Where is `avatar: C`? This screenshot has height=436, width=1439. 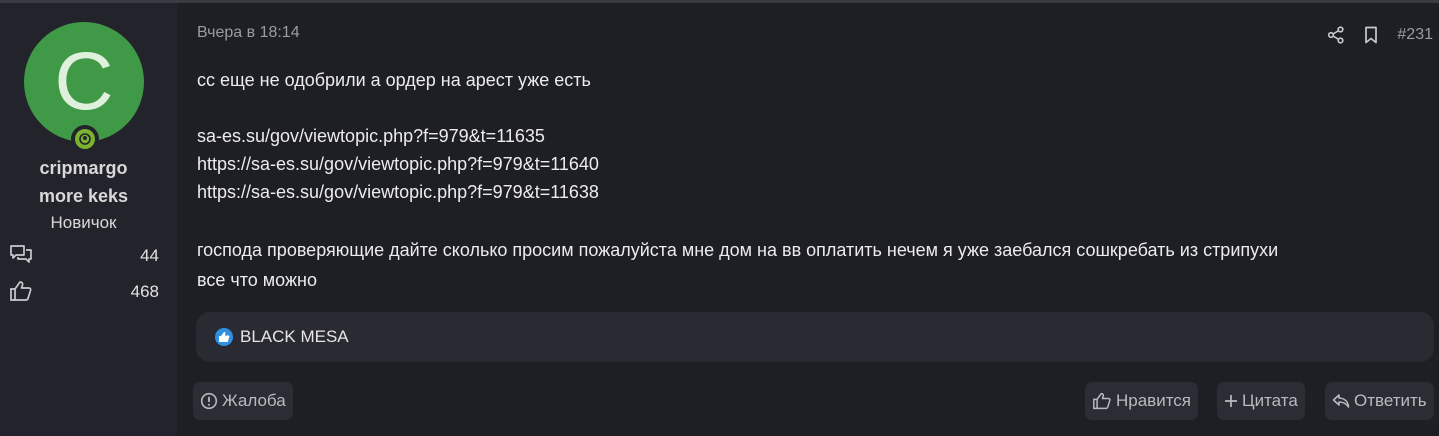 avatar: C is located at coordinates (84, 82).